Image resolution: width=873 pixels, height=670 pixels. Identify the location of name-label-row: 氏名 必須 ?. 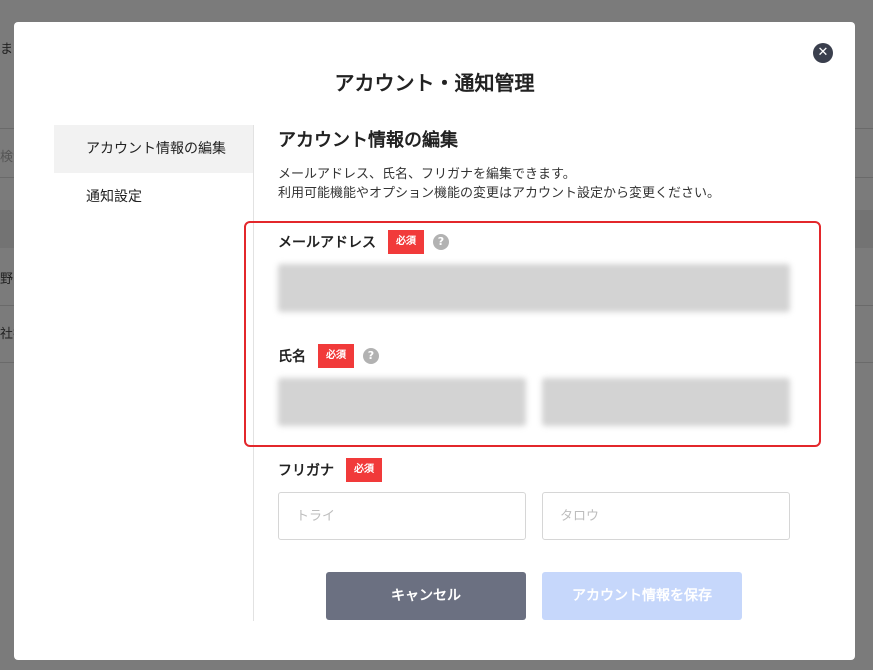
(328, 356).